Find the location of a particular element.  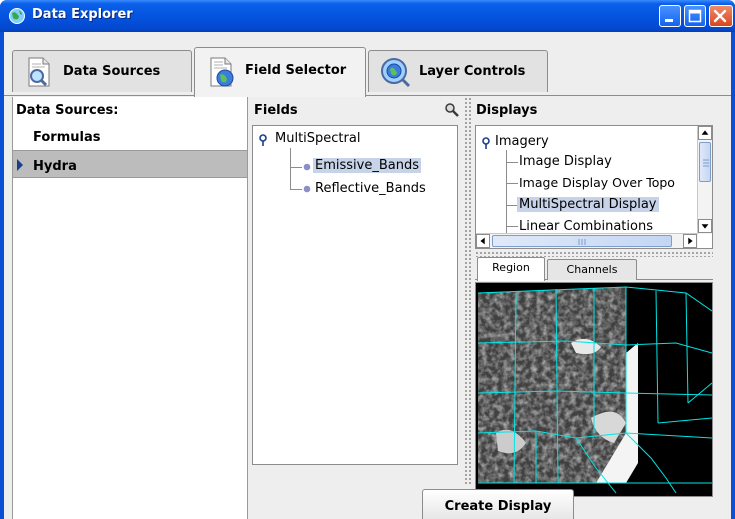

arrow-up-icon is located at coordinates (705, 132).